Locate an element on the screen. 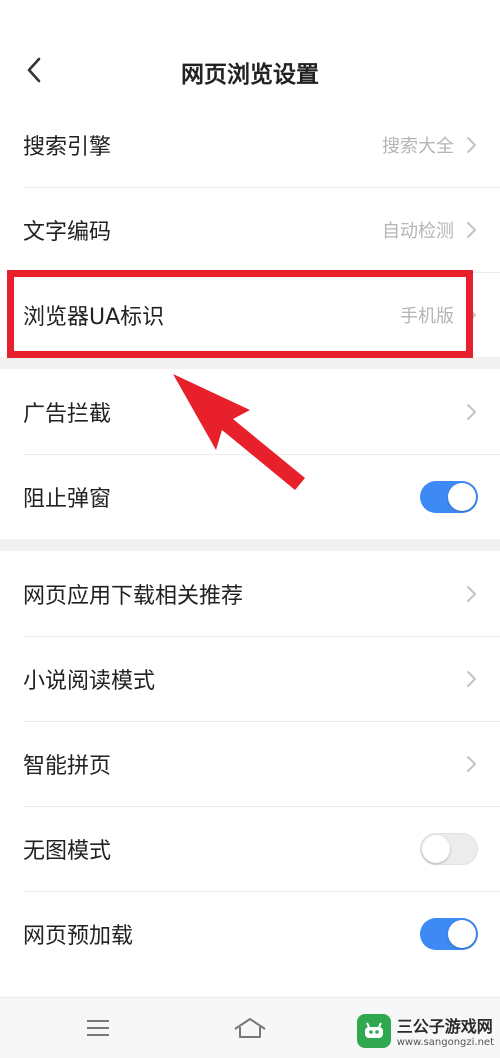  row-label: 阻止弹窗 is located at coordinates (67, 499).